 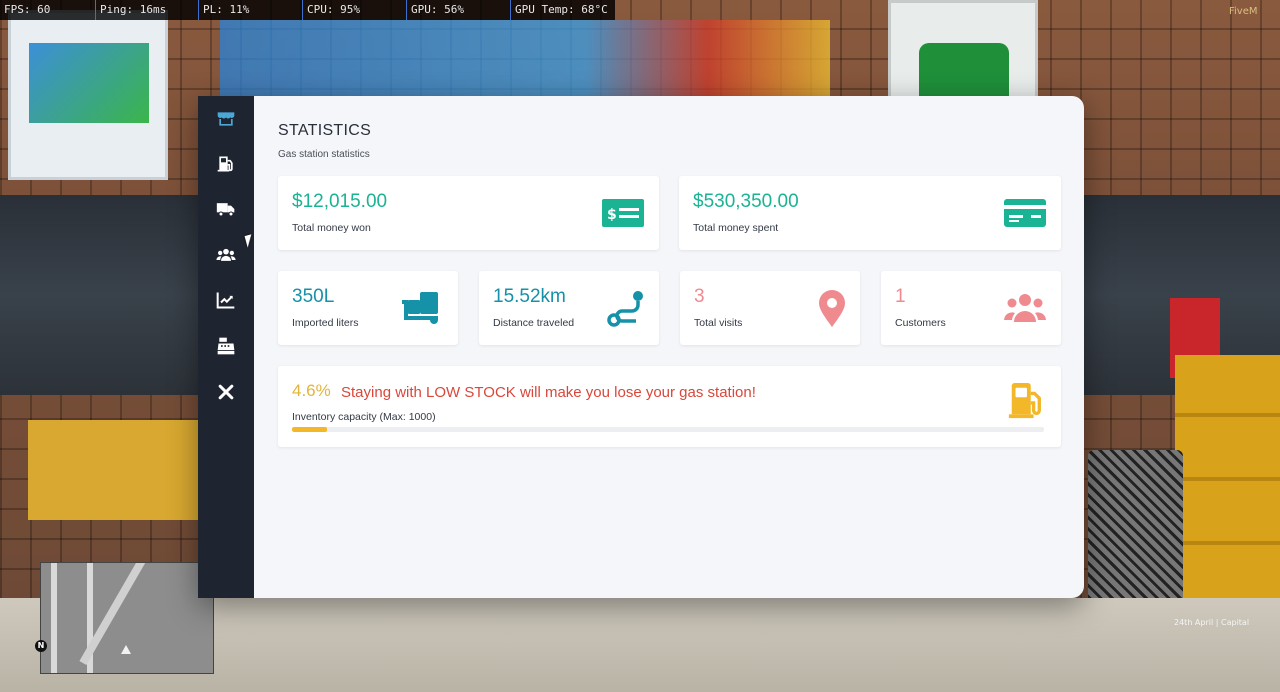 I want to click on nav-item-statistics, so click(x=226, y=300).